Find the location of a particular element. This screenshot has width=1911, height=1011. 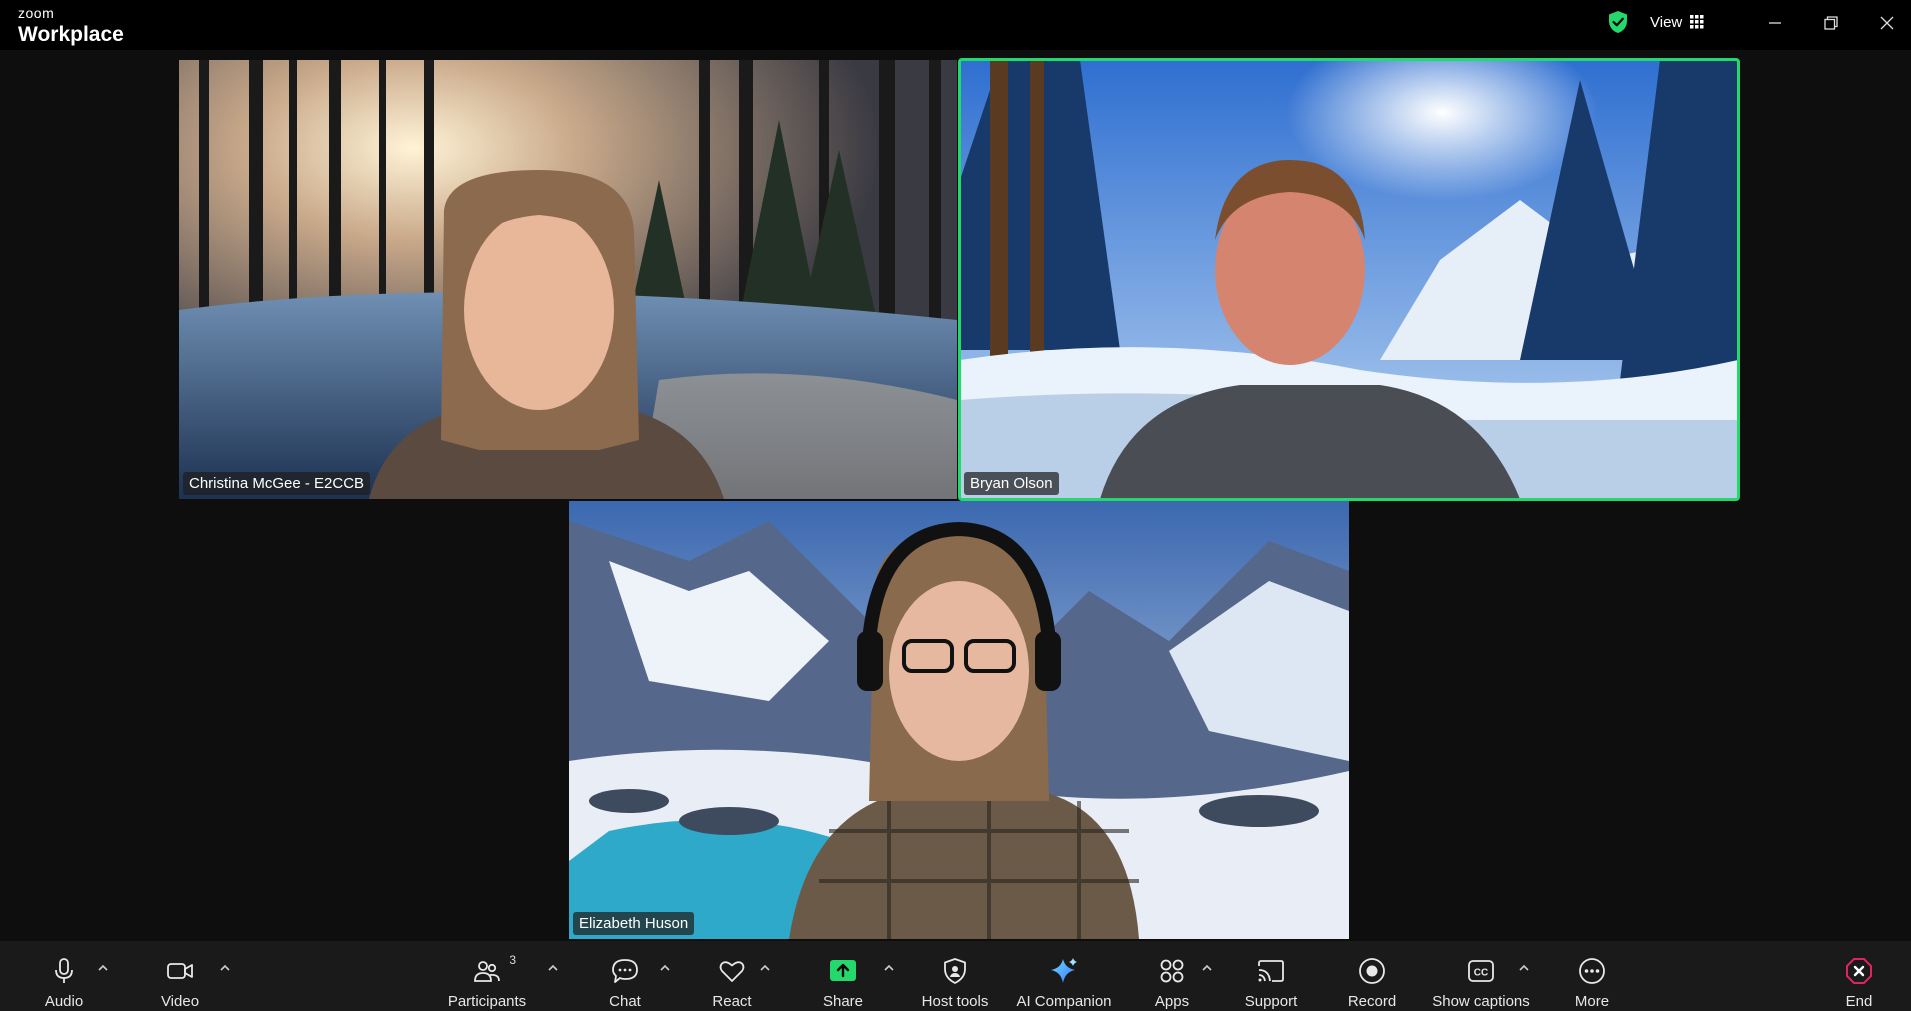

share-options-caret is located at coordinates (889, 968).